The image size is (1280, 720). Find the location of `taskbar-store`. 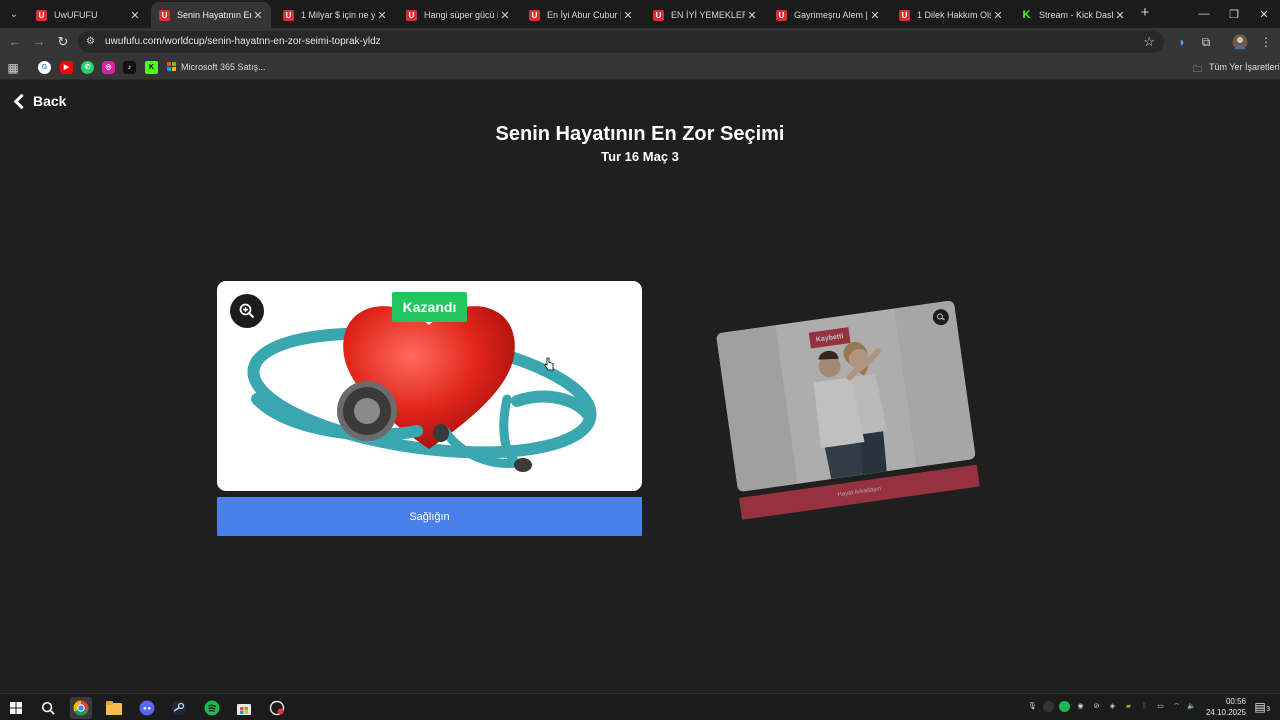

taskbar-store is located at coordinates (244, 708).